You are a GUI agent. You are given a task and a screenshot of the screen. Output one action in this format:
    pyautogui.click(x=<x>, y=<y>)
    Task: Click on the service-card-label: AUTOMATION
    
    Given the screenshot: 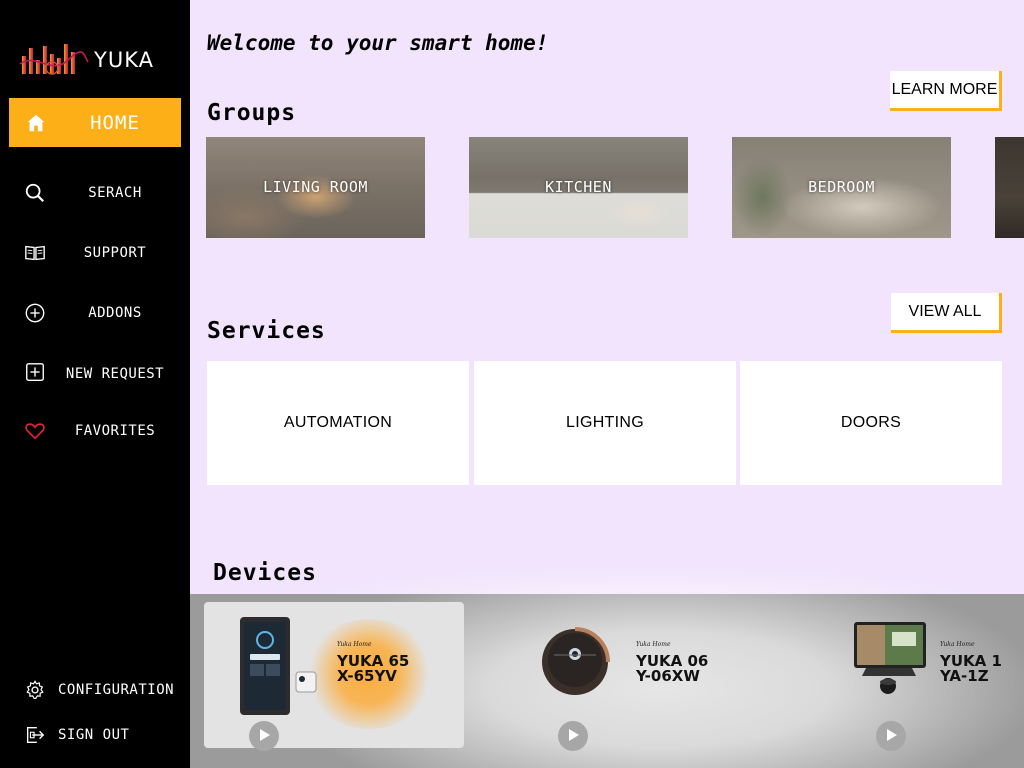 What is the action you would take?
    pyautogui.click(x=338, y=422)
    